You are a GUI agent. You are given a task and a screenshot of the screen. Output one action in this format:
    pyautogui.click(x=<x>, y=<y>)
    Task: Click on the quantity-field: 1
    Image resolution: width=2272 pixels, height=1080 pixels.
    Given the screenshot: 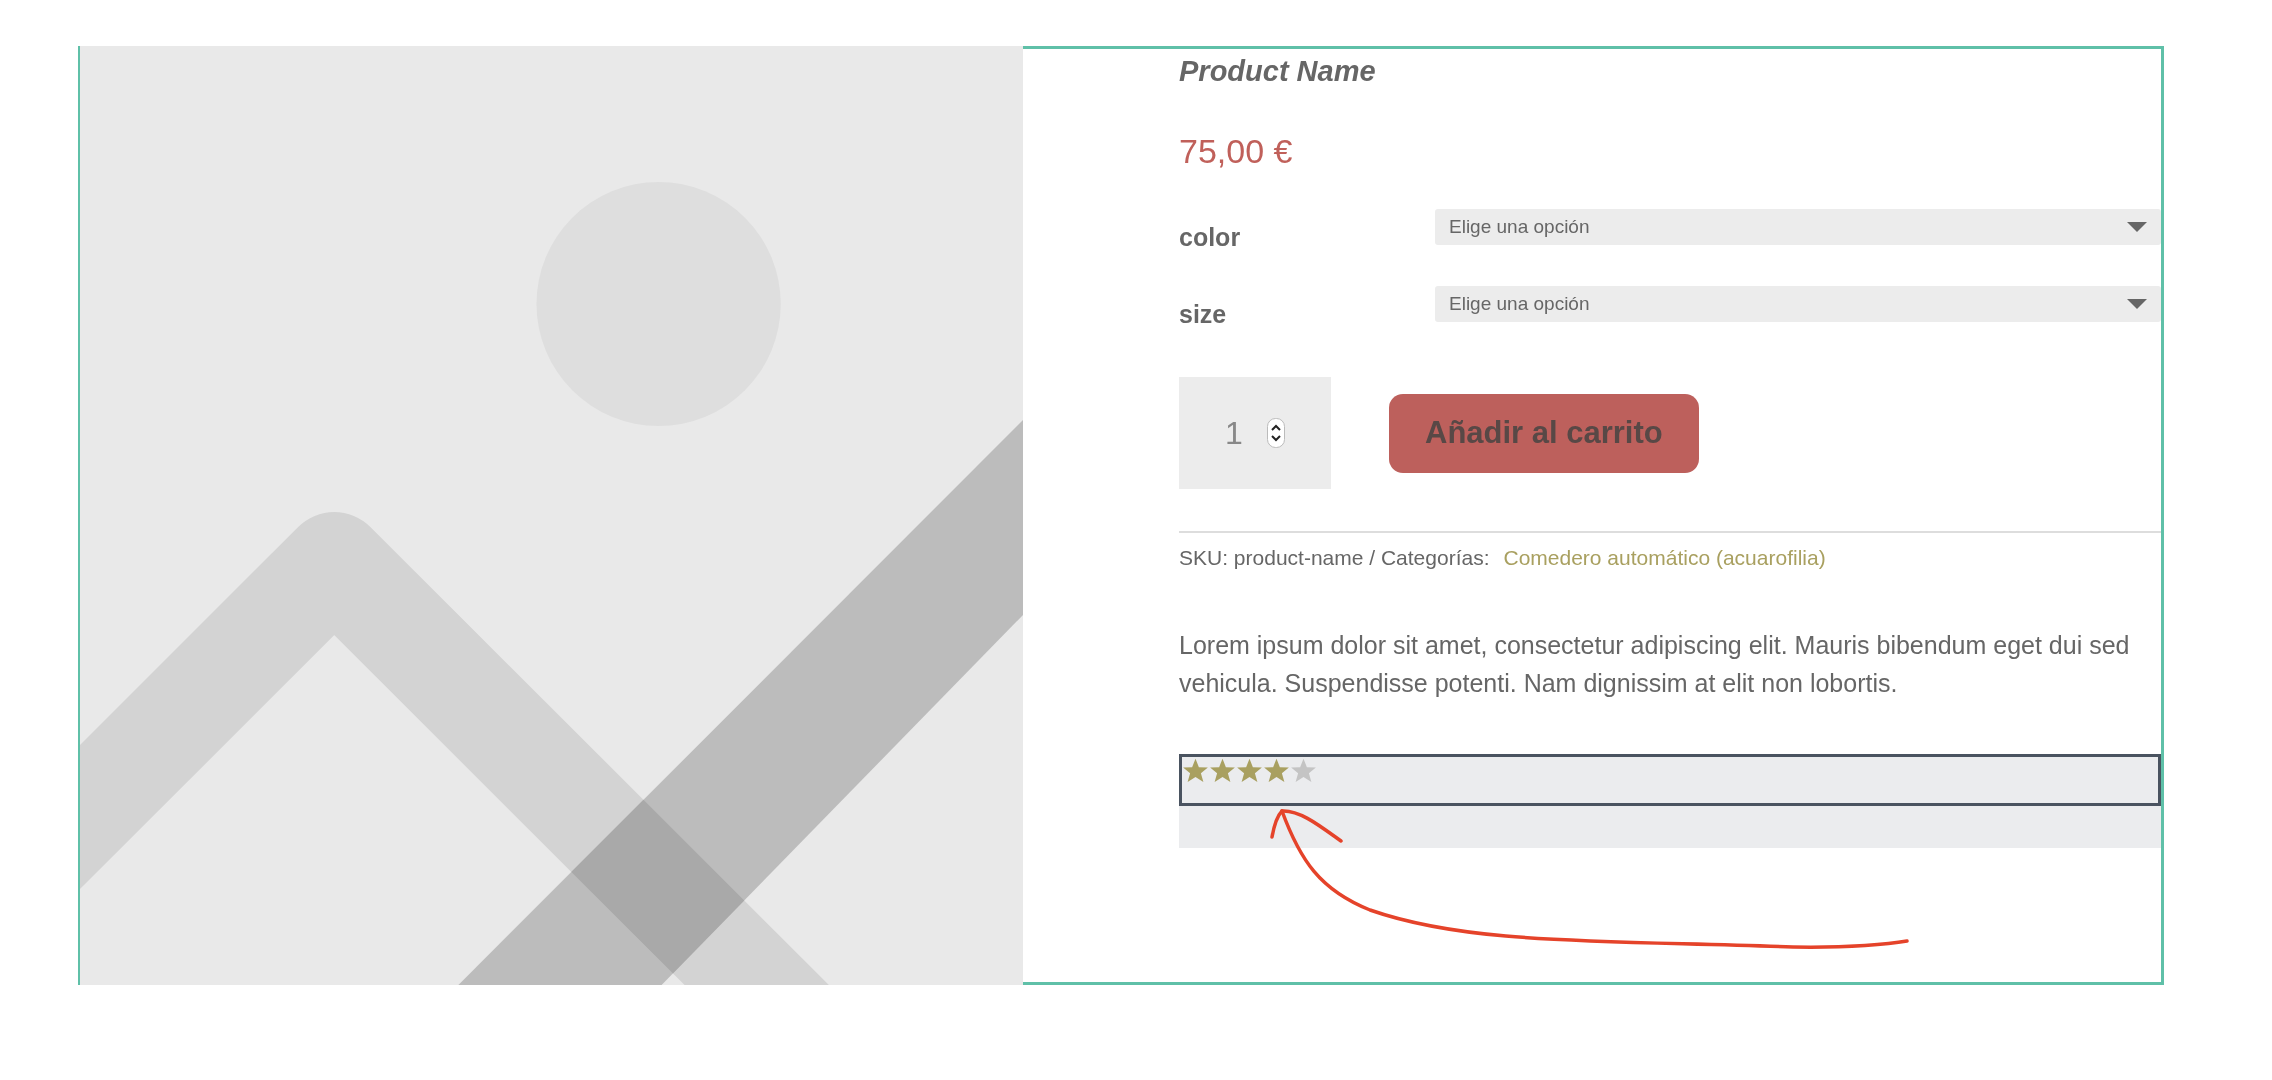 What is the action you would take?
    pyautogui.click(x=1255, y=433)
    